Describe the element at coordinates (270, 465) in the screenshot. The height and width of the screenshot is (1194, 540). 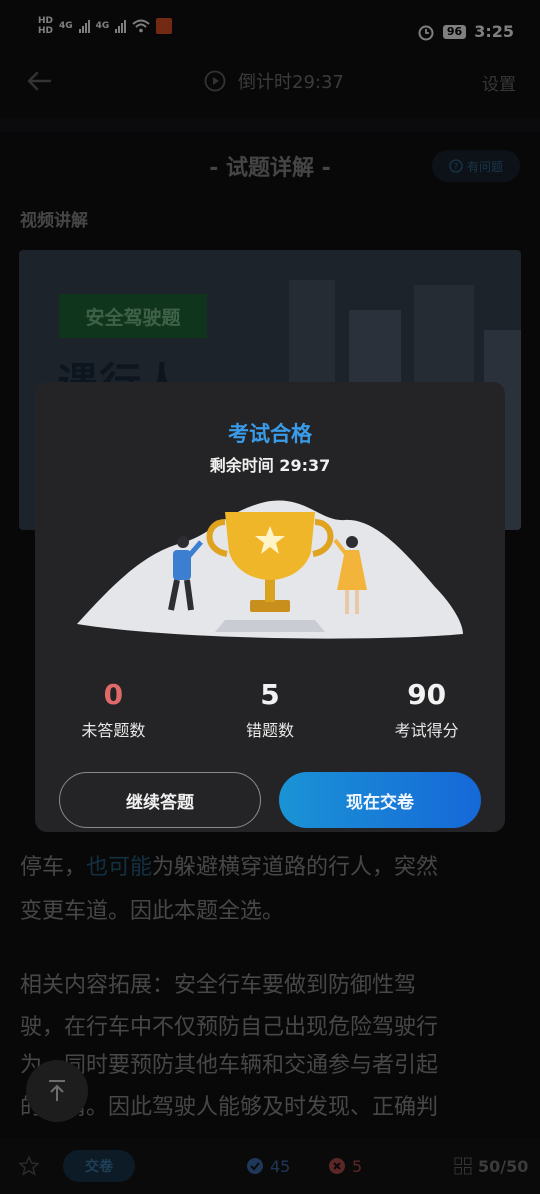
I see `remaining-time: 剩余时间 29:37` at that location.